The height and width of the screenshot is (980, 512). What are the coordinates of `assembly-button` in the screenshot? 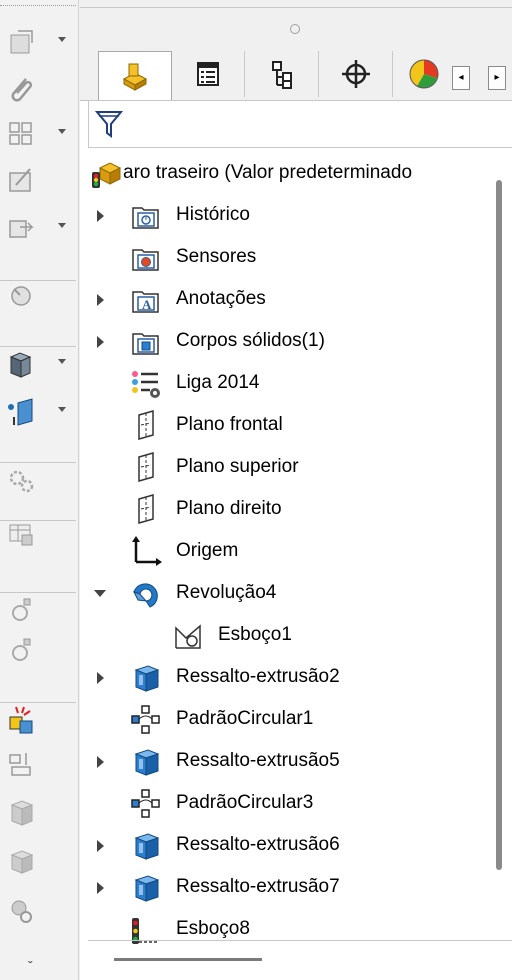 It's located at (32, 860).